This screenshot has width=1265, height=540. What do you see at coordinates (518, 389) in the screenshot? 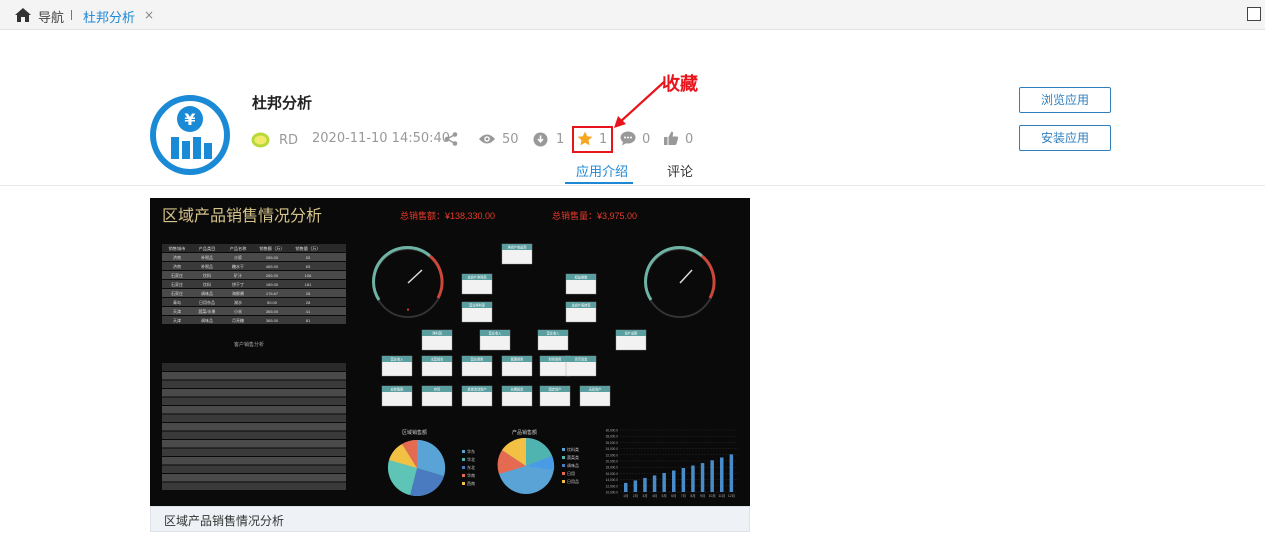
I see `tree-node-label: 长期投资` at bounding box center [518, 389].